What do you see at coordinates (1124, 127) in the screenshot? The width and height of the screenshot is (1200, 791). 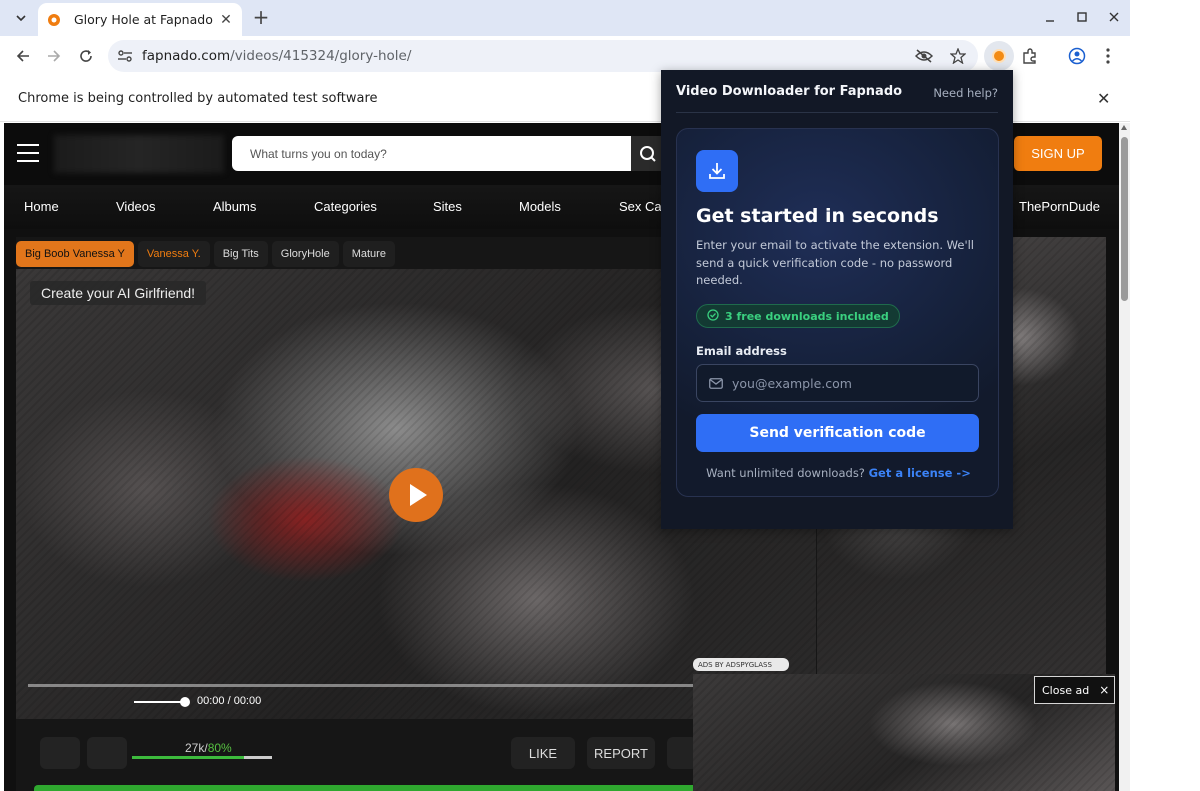 I see `scroll-up-icon` at bounding box center [1124, 127].